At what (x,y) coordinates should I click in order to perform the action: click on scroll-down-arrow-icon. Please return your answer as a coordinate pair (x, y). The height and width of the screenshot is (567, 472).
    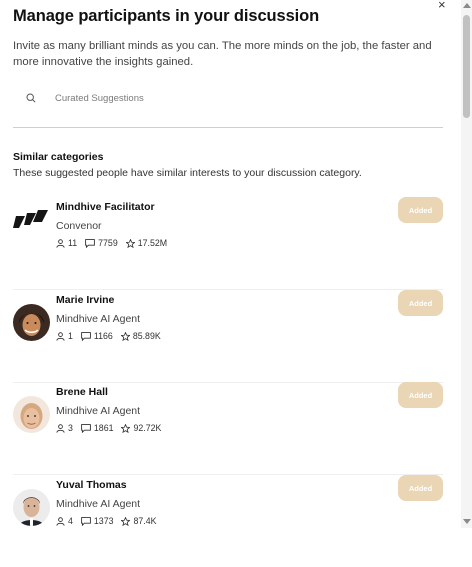
    Looking at the image, I should click on (466, 521).